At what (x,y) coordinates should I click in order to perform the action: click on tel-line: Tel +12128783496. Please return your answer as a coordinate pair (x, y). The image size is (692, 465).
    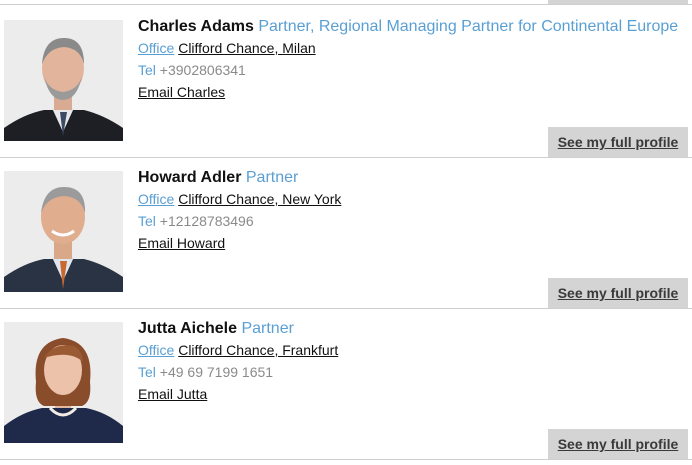
    Looking at the image, I should click on (196, 221).